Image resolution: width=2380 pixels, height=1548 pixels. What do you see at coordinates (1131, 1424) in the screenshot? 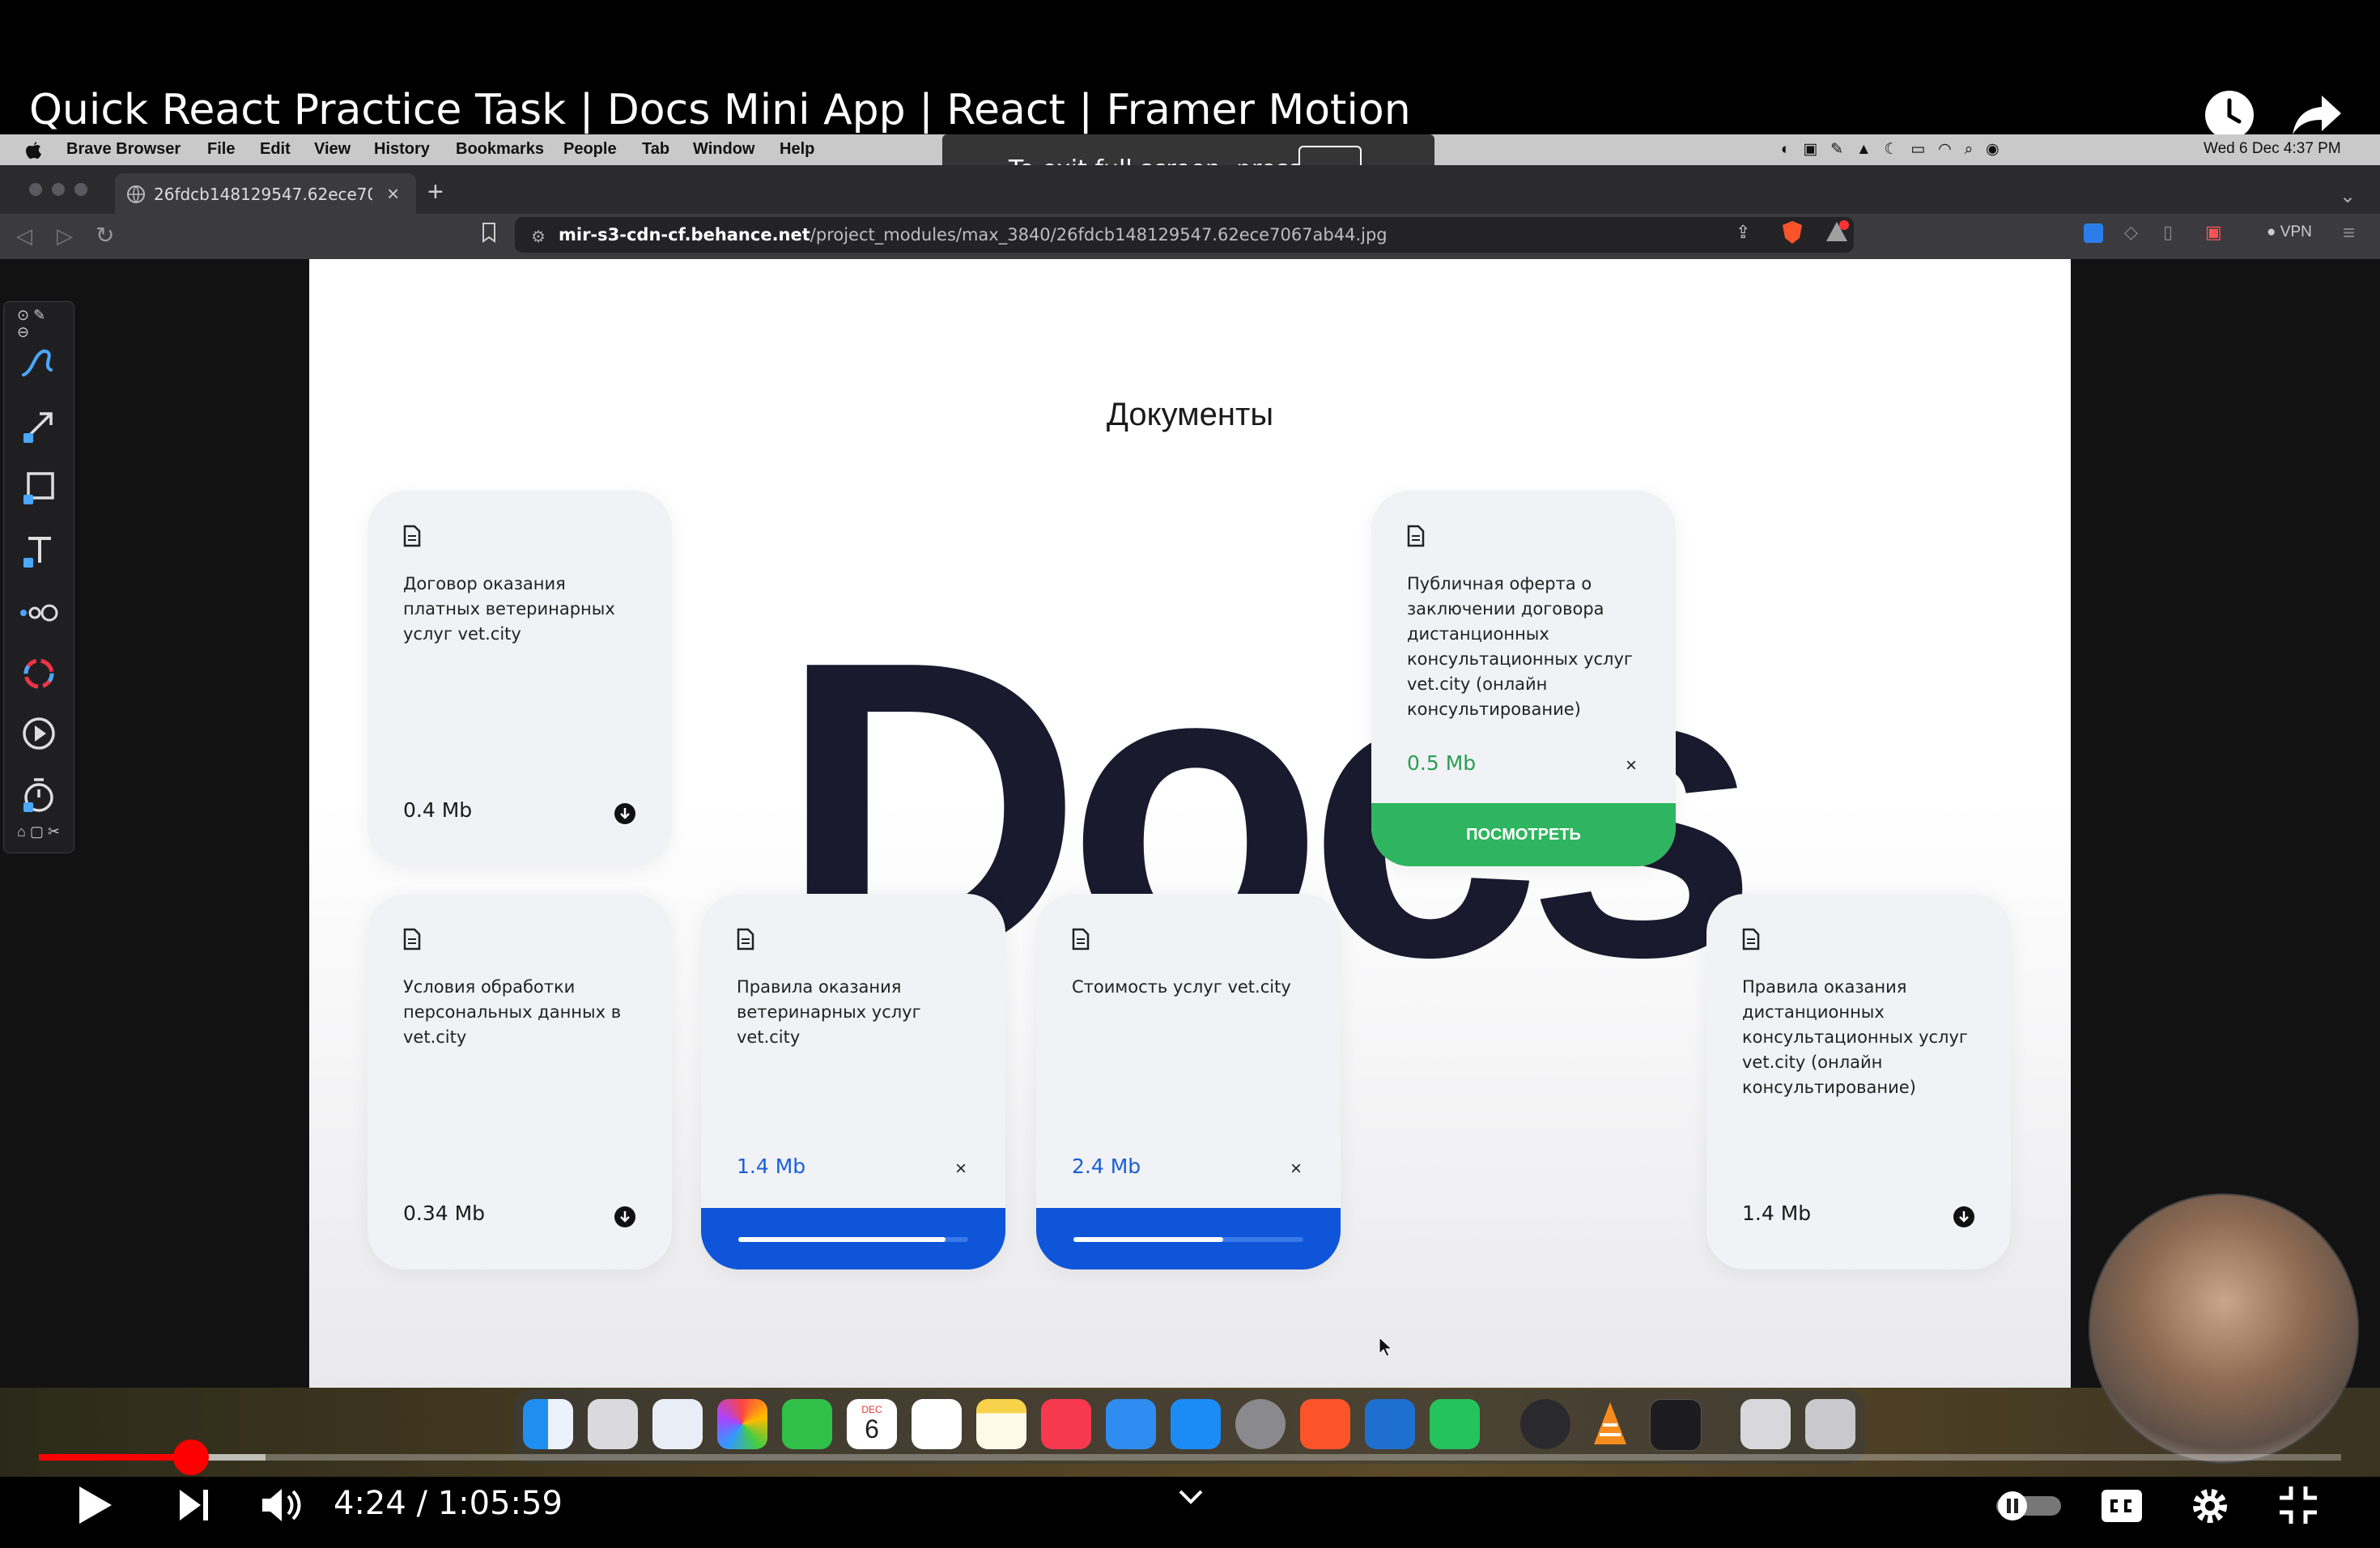
I see `keynote-icon` at bounding box center [1131, 1424].